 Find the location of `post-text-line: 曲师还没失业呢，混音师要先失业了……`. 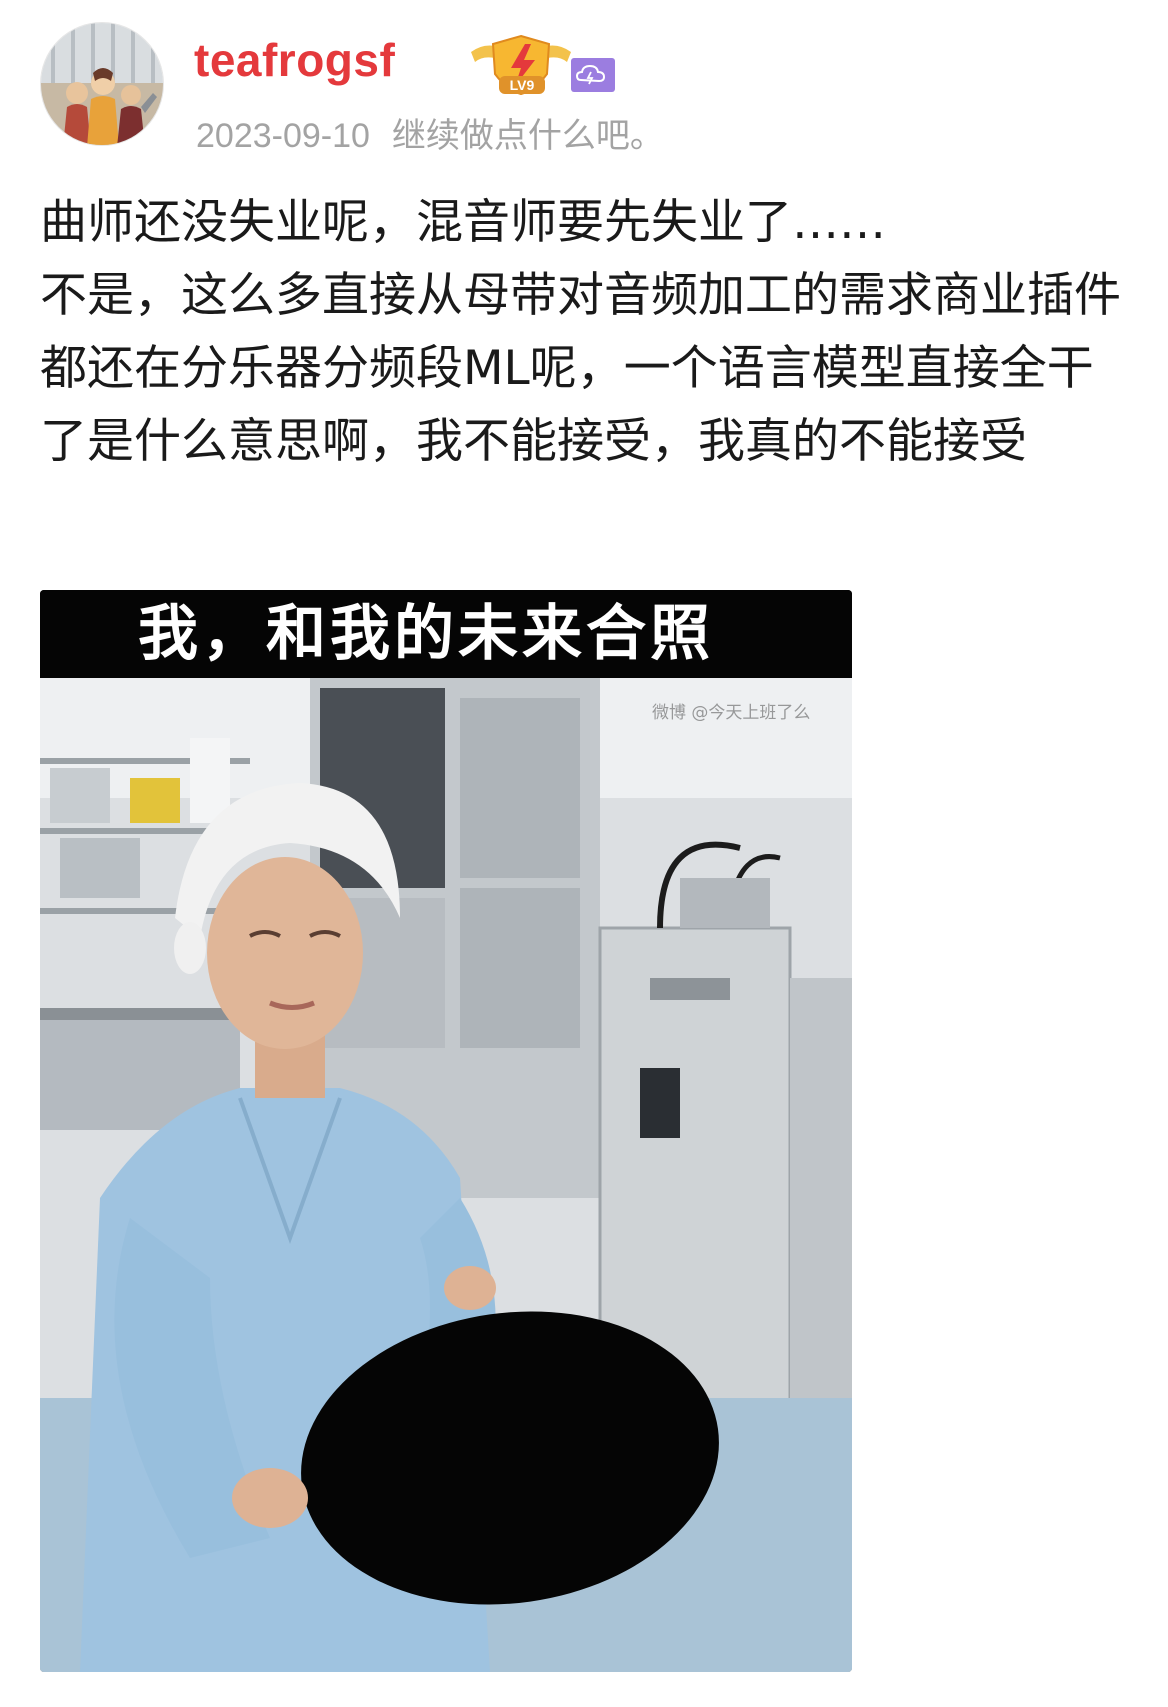

post-text-line: 曲师还没失业呢，混音师要先失业了…… is located at coordinates (463, 222).